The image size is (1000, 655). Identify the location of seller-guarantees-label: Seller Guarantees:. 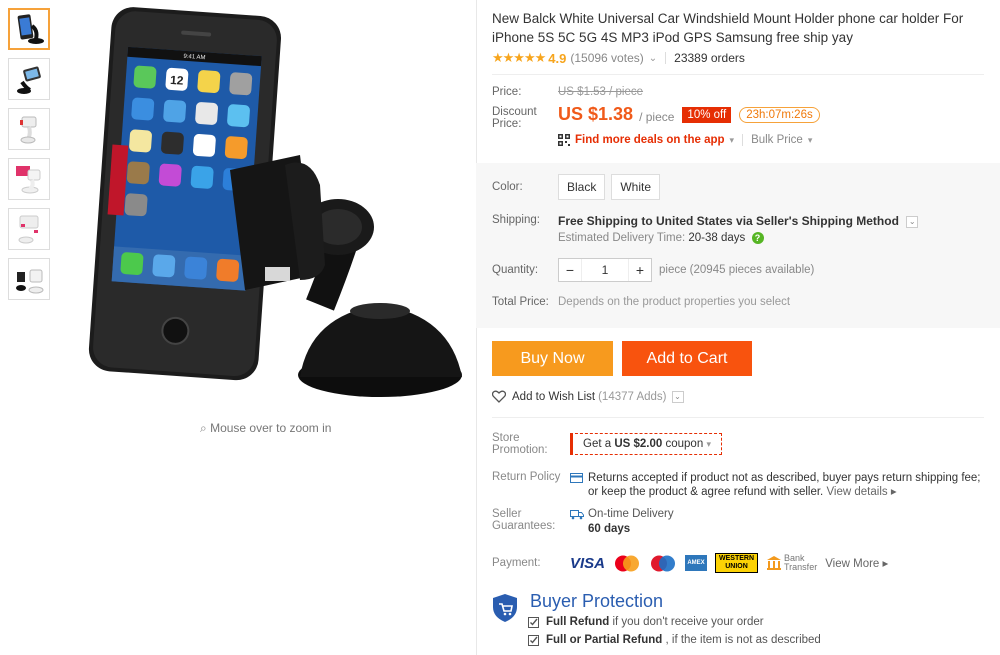
(524, 520).